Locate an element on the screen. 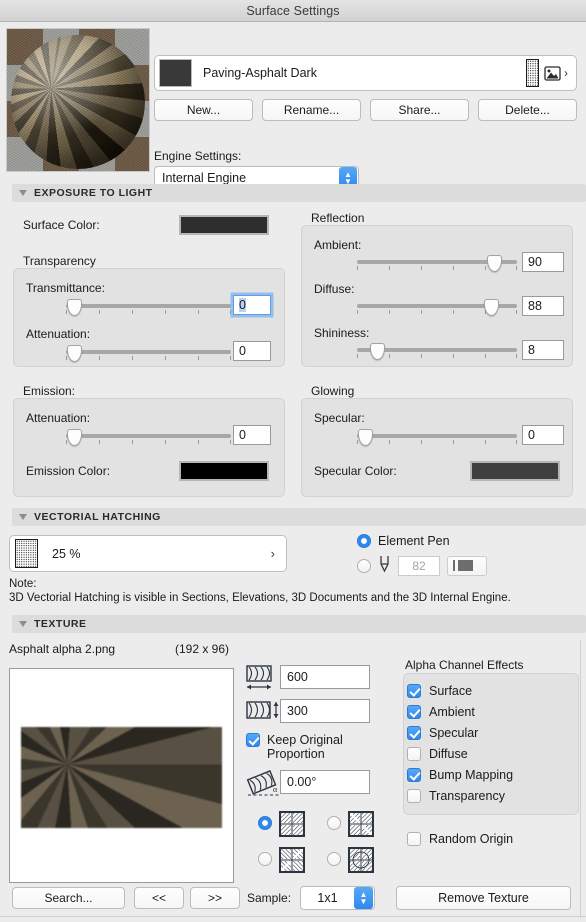 The height and width of the screenshot is (922, 586). transparency-attenuation-label: Attenuation: is located at coordinates (58, 334).